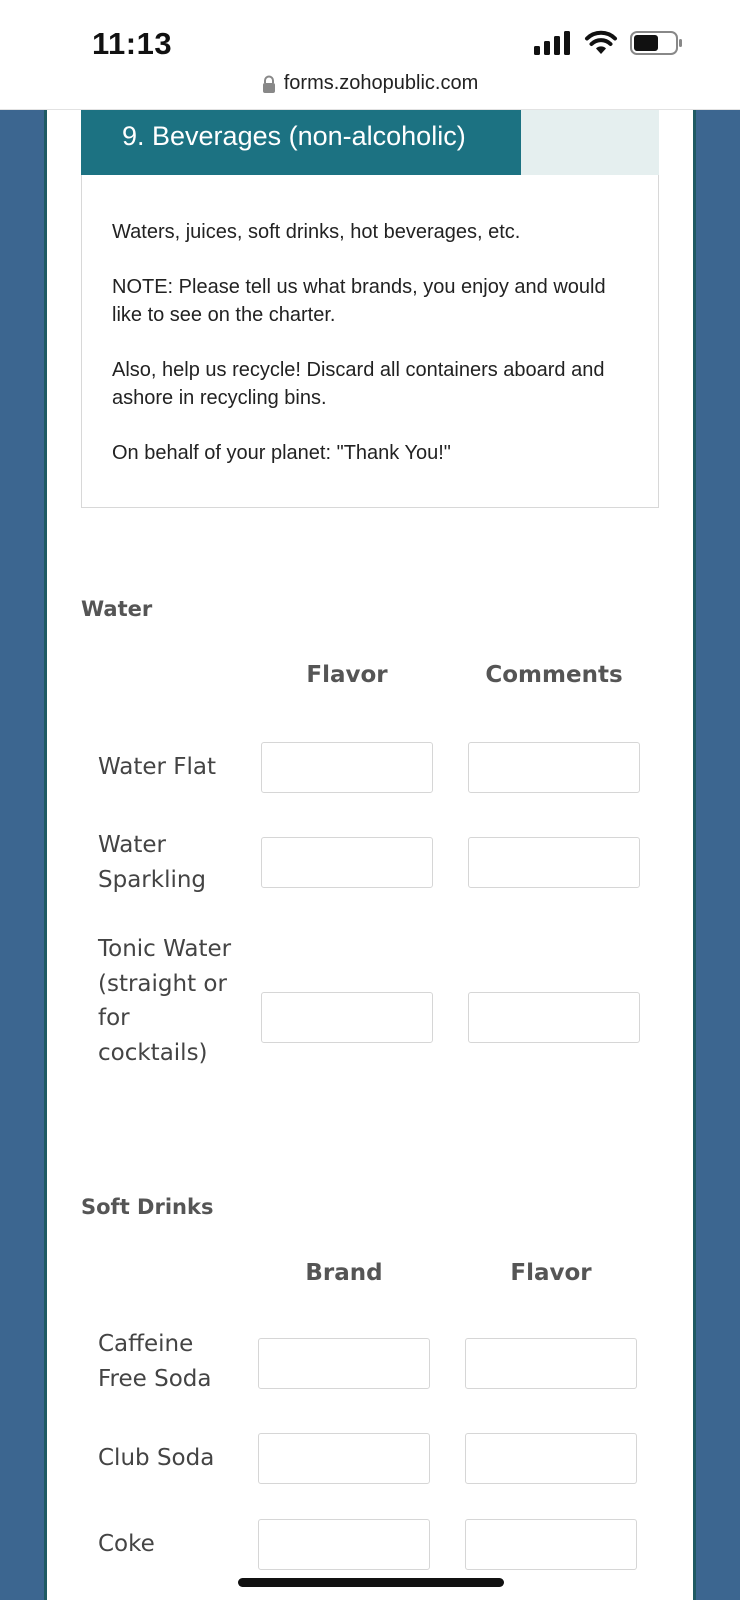  I want to click on soft-drinks-group-label: Soft Drinks, so click(147, 1207).